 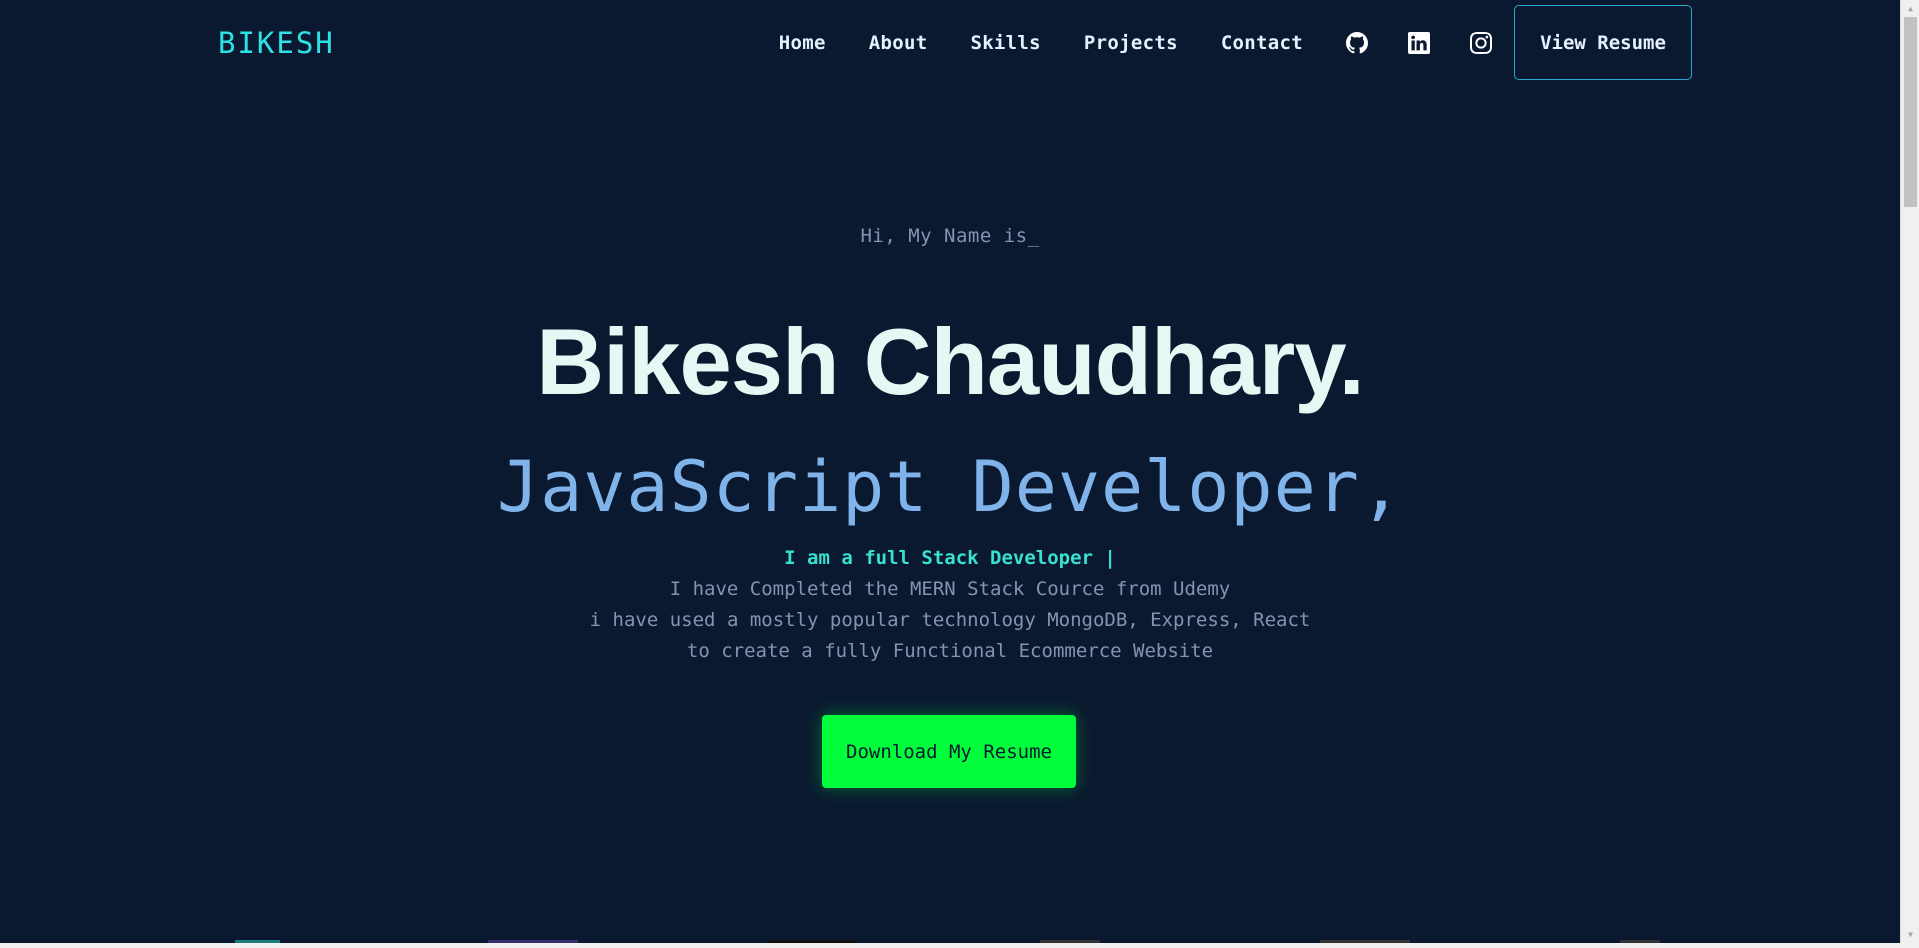 What do you see at coordinates (959, 945) in the screenshot?
I see `horizontal-scrollbar` at bounding box center [959, 945].